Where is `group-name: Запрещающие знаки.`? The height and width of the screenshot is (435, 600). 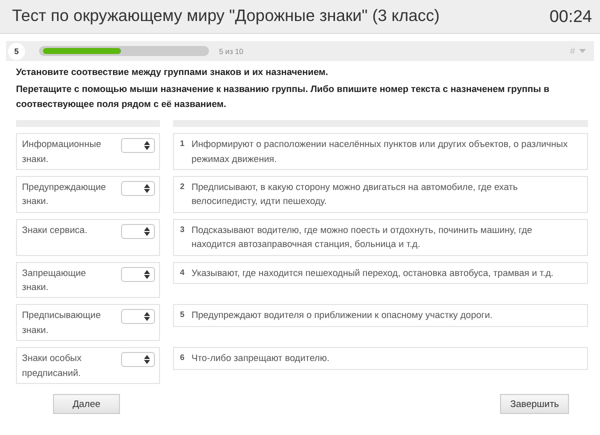 group-name: Запрещающие знаки. is located at coordinates (54, 280).